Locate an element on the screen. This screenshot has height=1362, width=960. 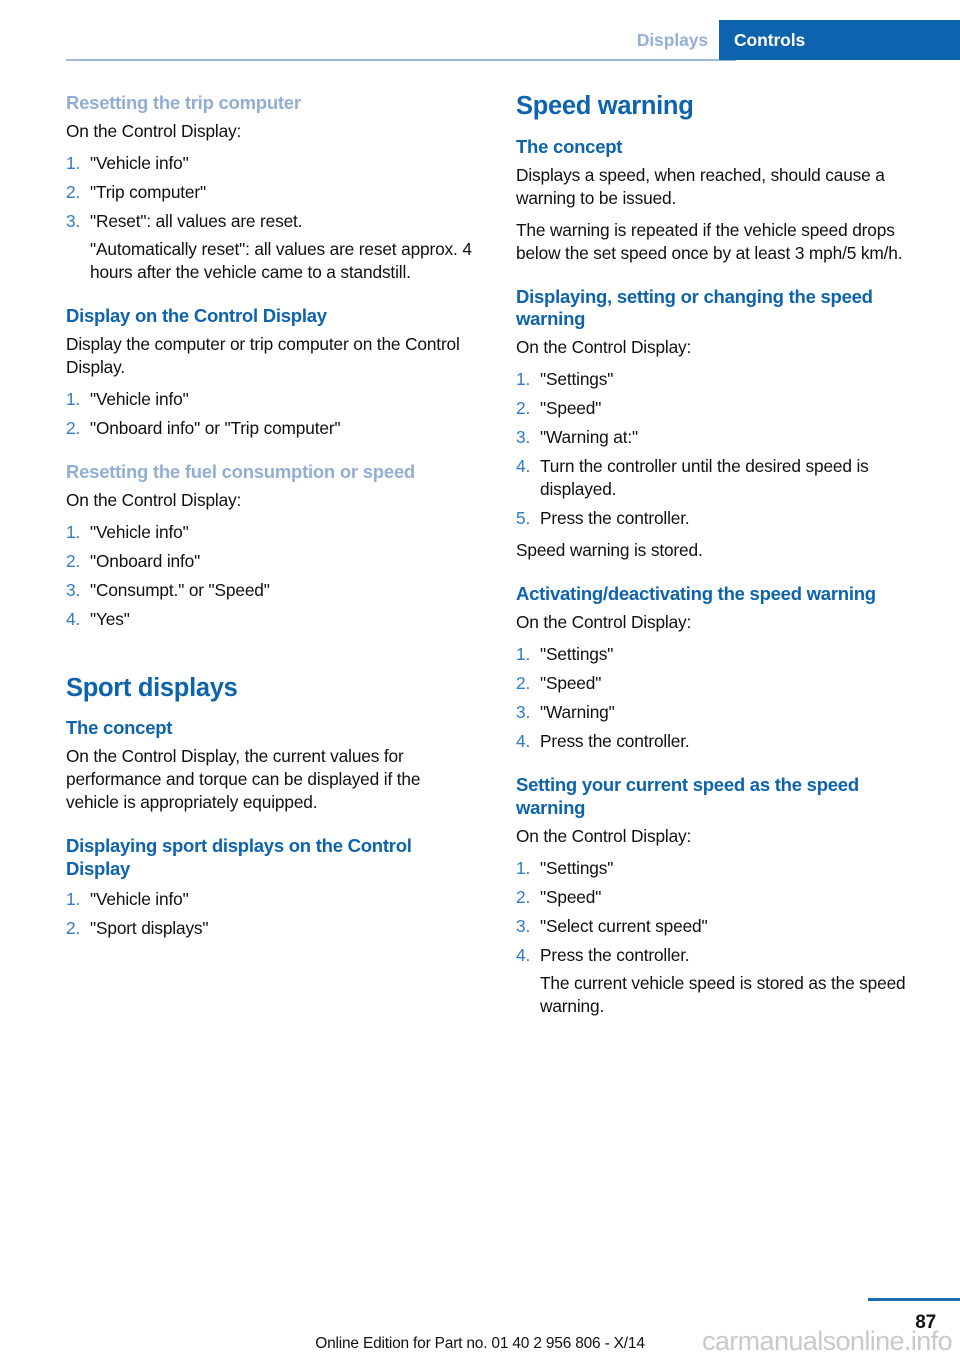
intro-resetting-trip-computer: On the Control Display: is located at coordinates (154, 130).